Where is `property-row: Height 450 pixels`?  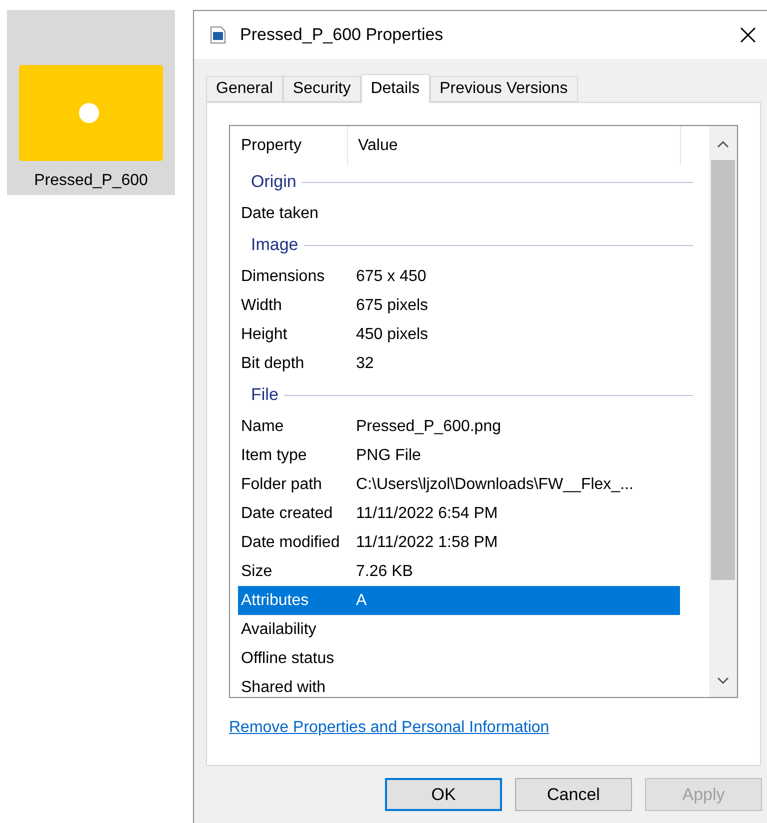
property-row: Height 450 pixels is located at coordinates (459, 334).